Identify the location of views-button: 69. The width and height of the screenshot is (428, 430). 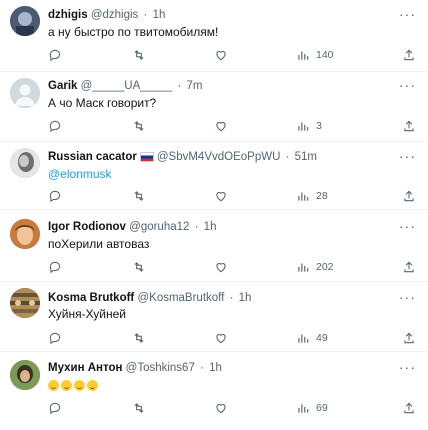
(312, 408).